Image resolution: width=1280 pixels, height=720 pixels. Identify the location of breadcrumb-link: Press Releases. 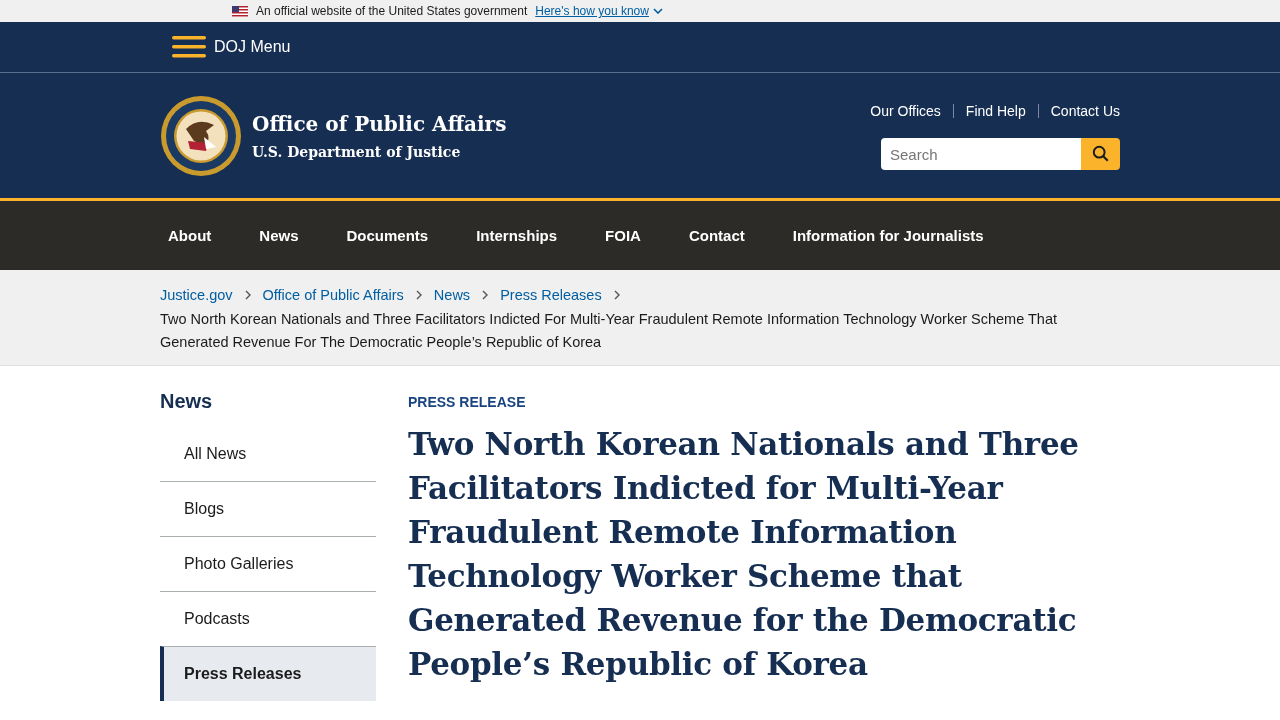
(551, 295).